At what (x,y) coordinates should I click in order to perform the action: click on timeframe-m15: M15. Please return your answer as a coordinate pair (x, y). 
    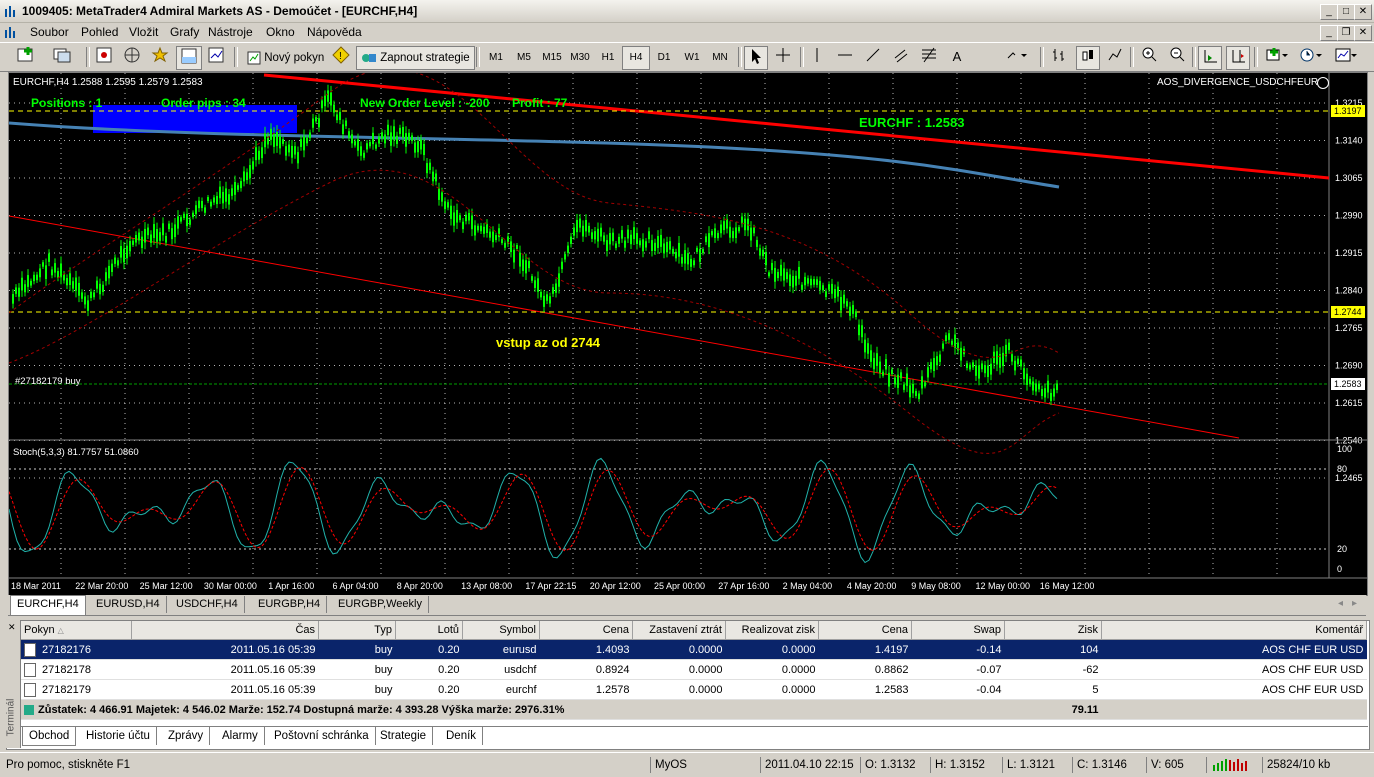
    Looking at the image, I should click on (552, 58).